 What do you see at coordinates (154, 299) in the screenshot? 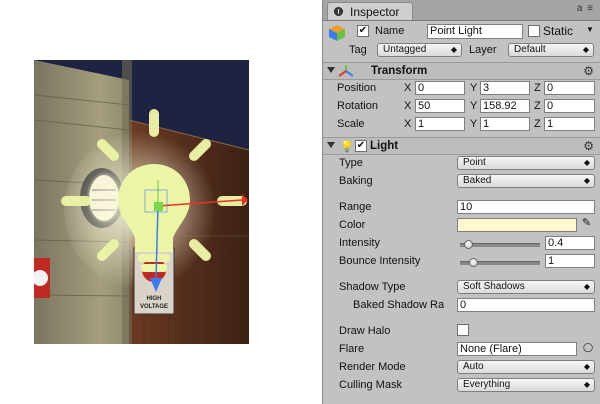
I see `sign-text-high: HIGH` at bounding box center [154, 299].